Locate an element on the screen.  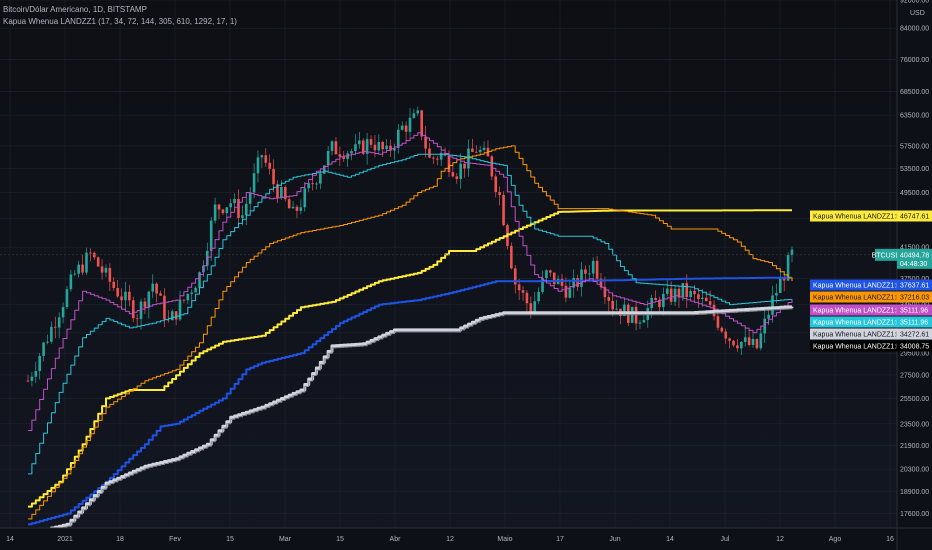
x-tick-label: 14 is located at coordinates (10, 539).